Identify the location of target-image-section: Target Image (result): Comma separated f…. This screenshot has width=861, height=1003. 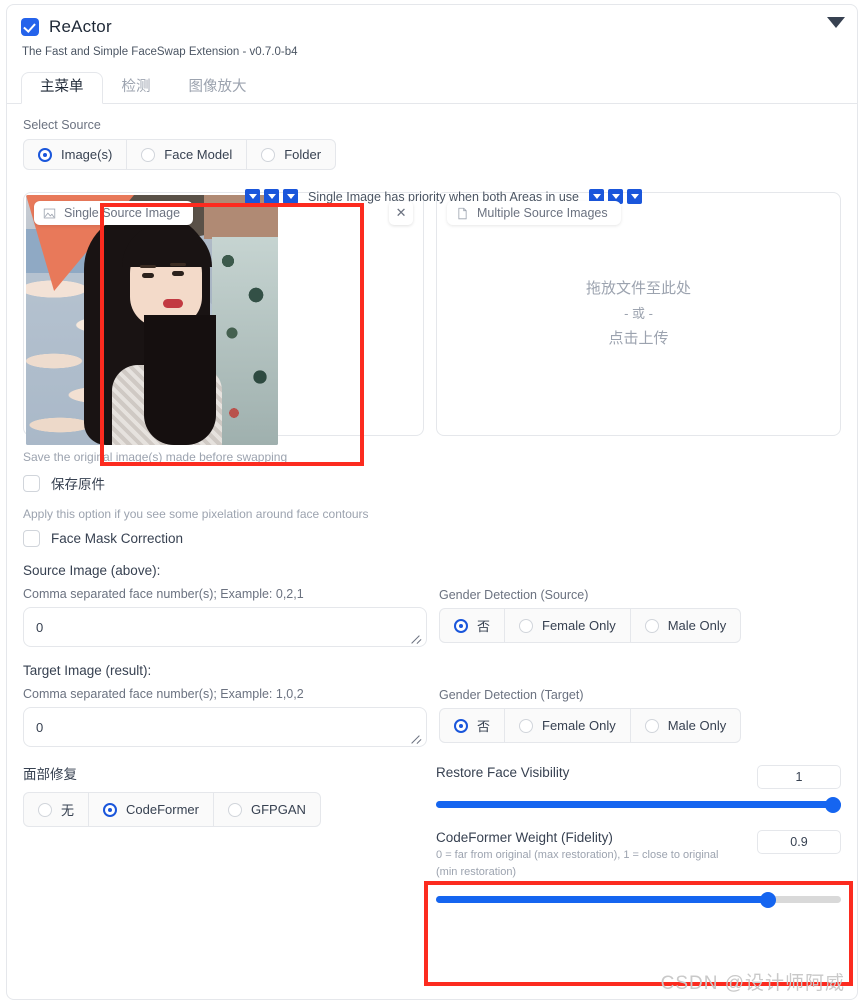
(432, 705).